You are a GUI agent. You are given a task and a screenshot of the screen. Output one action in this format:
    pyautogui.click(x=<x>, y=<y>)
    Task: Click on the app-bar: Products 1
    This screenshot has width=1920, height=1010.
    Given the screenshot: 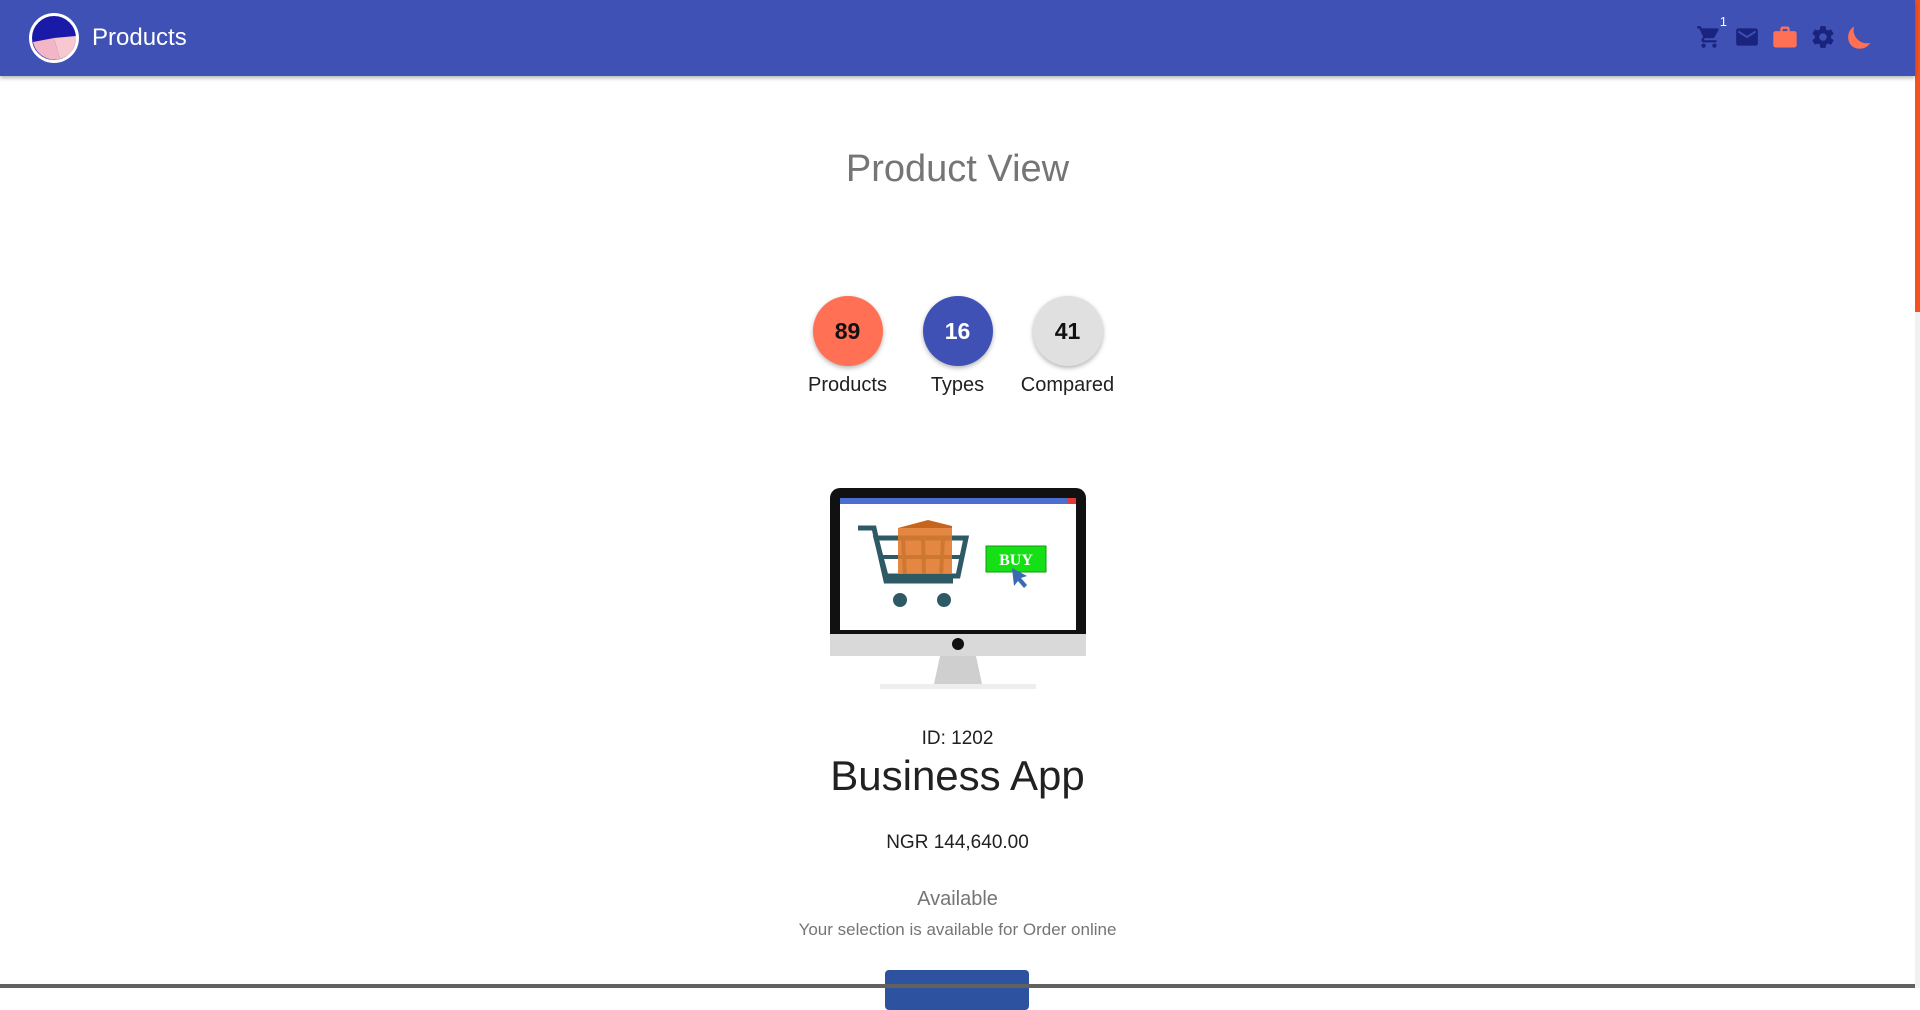 What is the action you would take?
    pyautogui.click(x=957, y=38)
    